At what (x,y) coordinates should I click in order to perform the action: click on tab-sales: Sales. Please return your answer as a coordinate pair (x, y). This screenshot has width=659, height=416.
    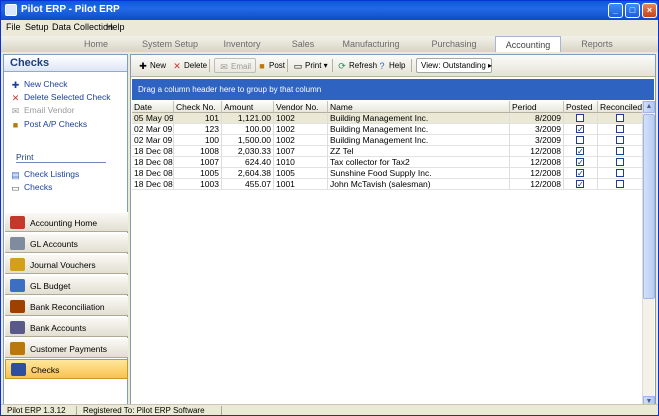
    Looking at the image, I should click on (303, 44).